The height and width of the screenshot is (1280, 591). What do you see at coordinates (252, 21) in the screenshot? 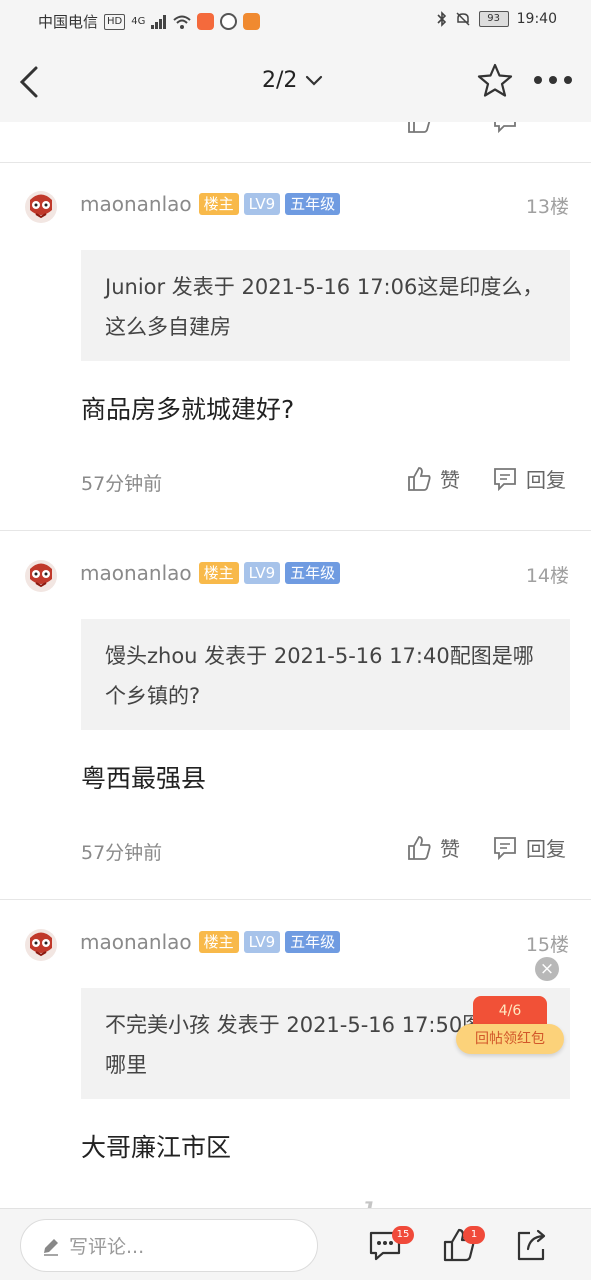
I see `store-app-icon` at bounding box center [252, 21].